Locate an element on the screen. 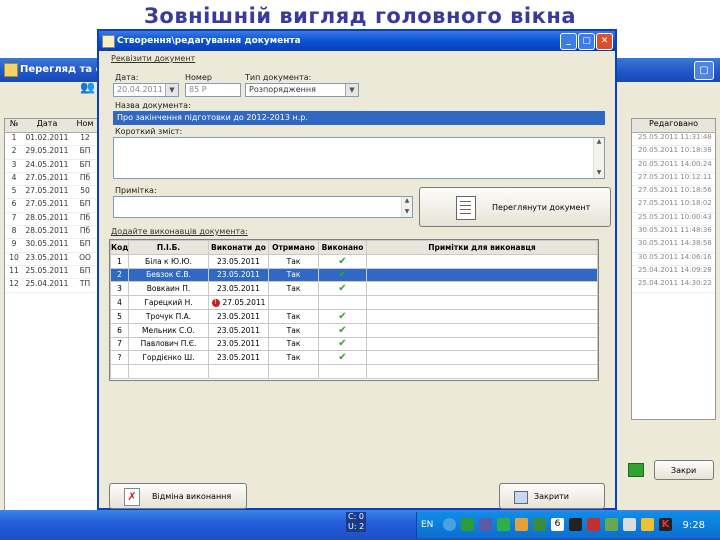 The height and width of the screenshot is (540, 720). folder-icon is located at coordinates (647, 524).